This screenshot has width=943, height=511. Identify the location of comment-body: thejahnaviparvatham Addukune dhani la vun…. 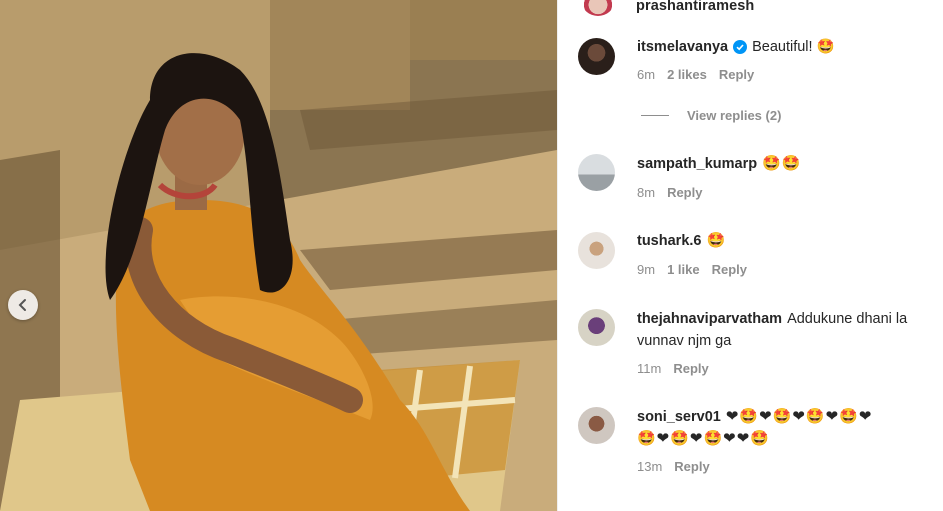
(782, 330).